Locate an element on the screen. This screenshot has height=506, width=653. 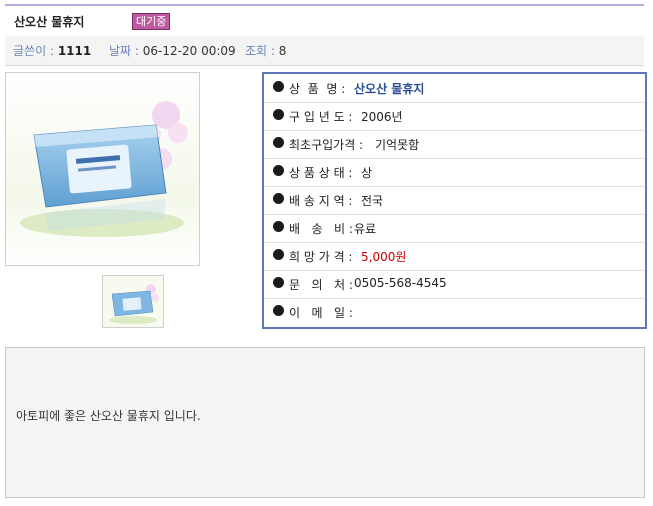
info-value-shipping-area: 전국 is located at coordinates (372, 201).